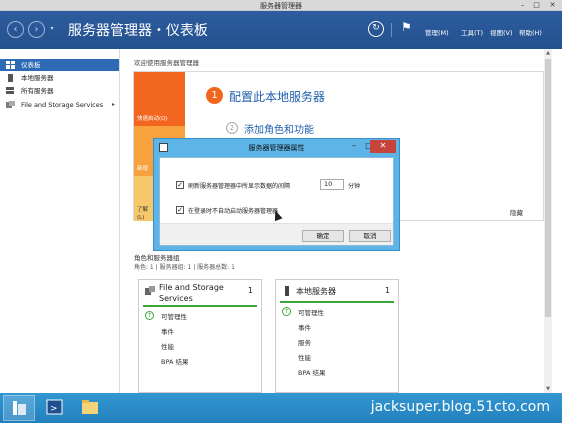 The image size is (562, 423). I want to click on window-title: 服务器管理器, so click(281, 6).